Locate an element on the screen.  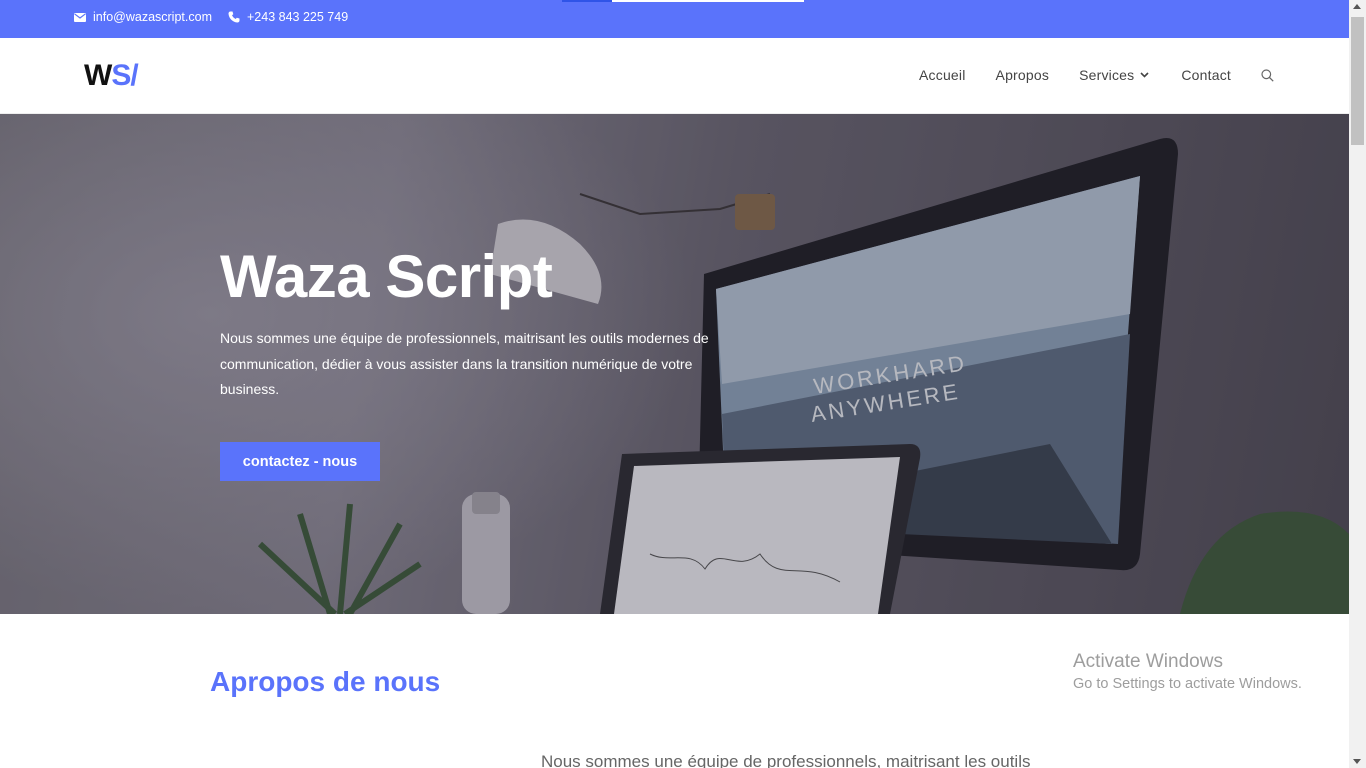
page-loader-track is located at coordinates (708, 1).